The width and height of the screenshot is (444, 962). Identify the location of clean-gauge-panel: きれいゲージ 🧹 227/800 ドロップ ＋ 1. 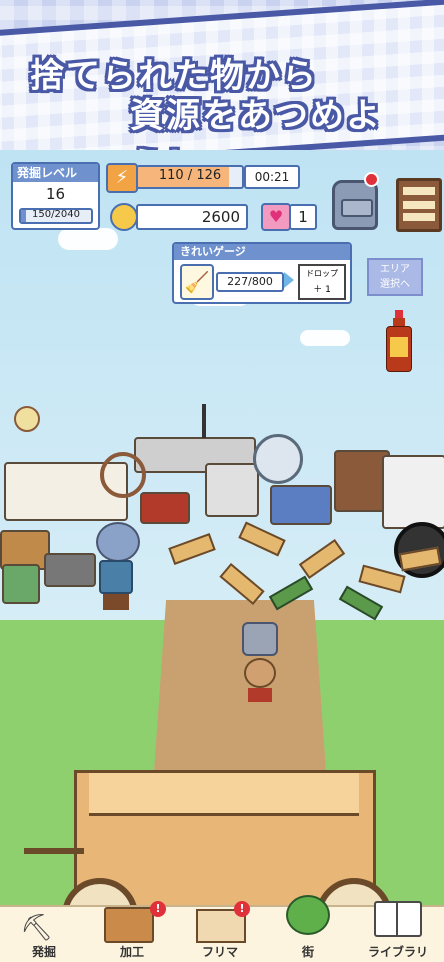
(262, 273).